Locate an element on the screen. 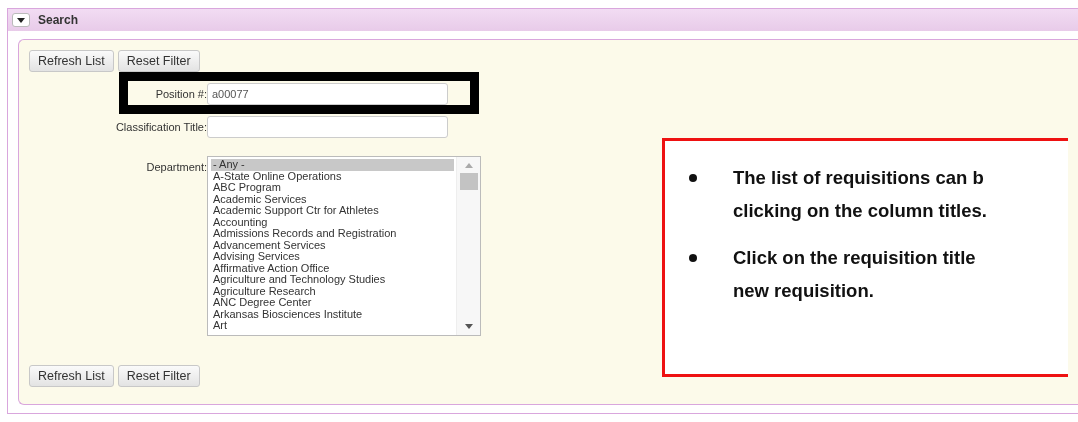  list-option: Academic Support Ctr for Athletes is located at coordinates (332, 211).